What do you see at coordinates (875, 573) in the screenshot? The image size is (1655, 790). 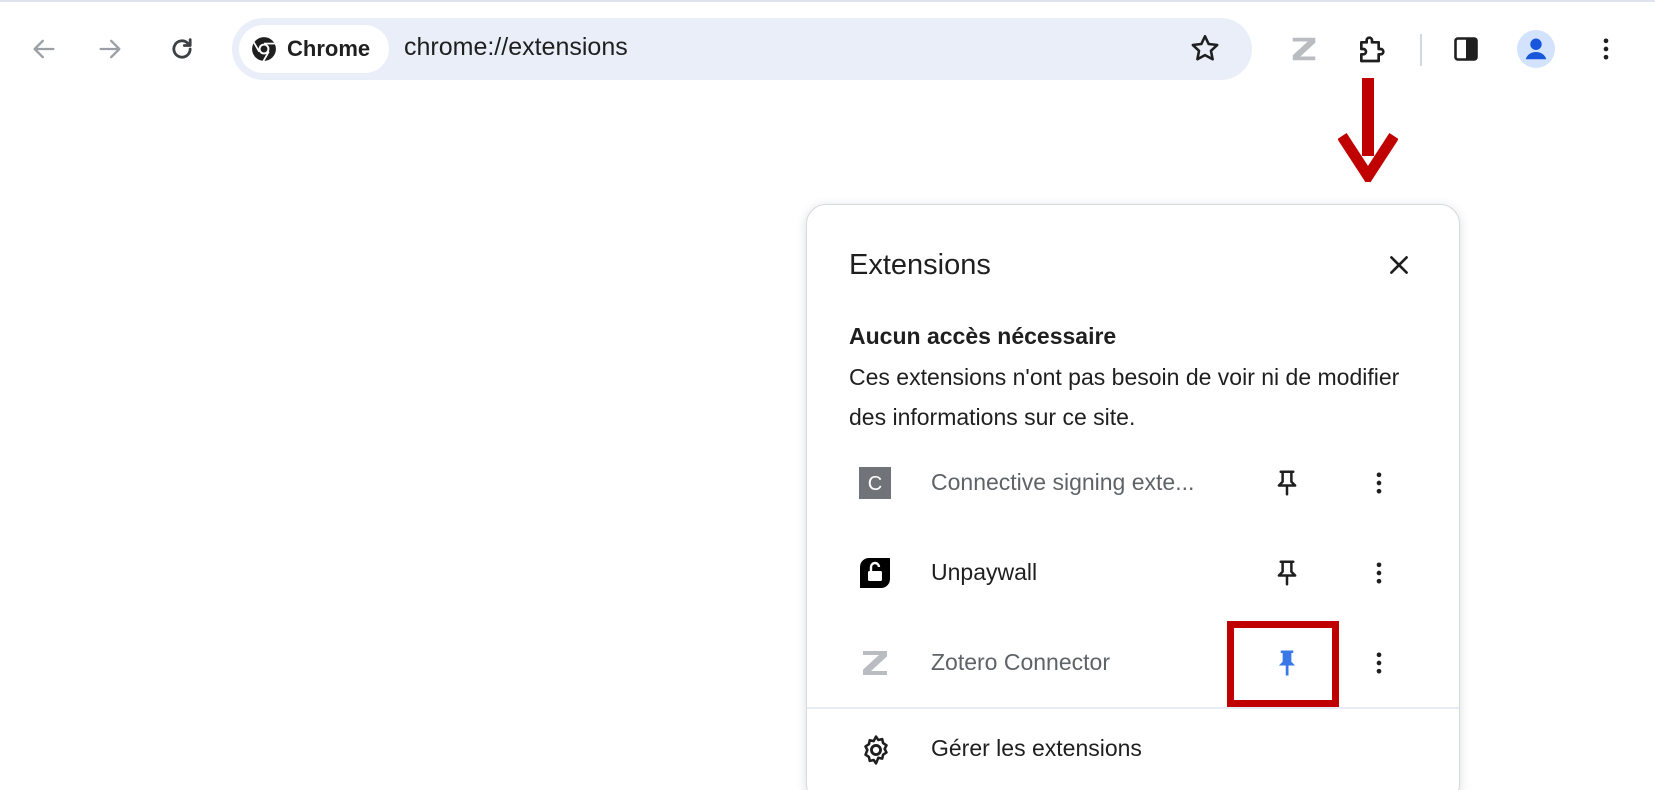 I see `unpaywall-lock-icon` at bounding box center [875, 573].